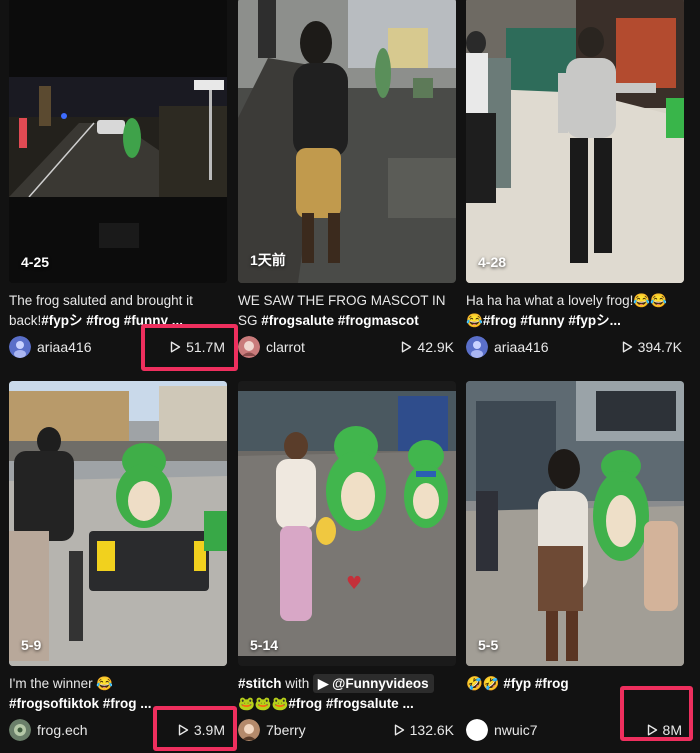 Image resolution: width=700 pixels, height=753 pixels. I want to click on author-link: frog.ech, so click(48, 730).